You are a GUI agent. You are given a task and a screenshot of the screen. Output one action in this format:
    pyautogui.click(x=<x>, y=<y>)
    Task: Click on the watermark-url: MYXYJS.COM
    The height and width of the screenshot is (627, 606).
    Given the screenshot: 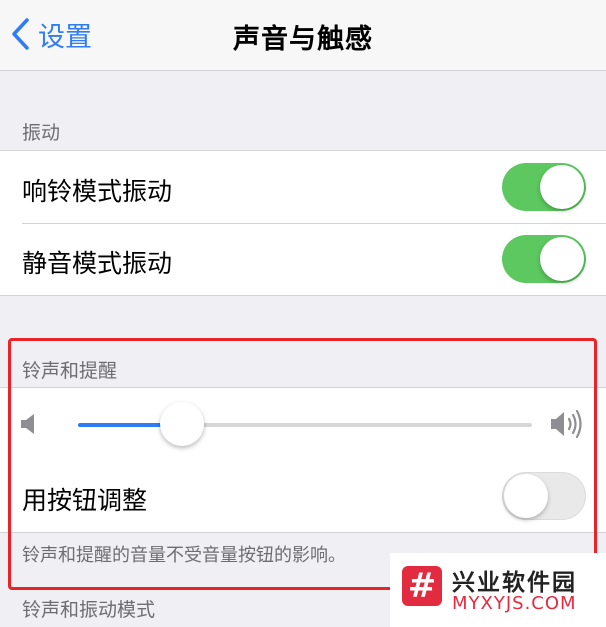 What is the action you would take?
    pyautogui.click(x=514, y=603)
    